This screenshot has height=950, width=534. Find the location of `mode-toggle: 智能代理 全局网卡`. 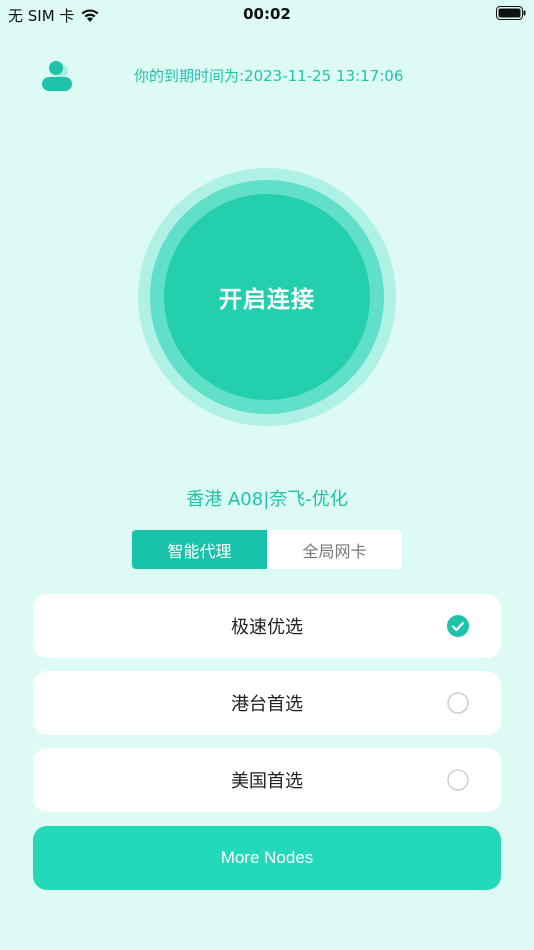

mode-toggle: 智能代理 全局网卡 is located at coordinates (267, 549).